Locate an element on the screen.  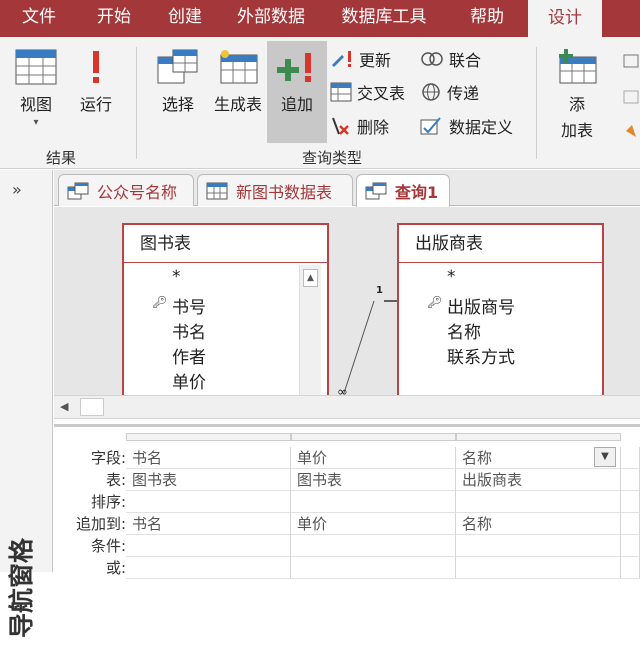
field-book-id: 书号 is located at coordinates (189, 305).